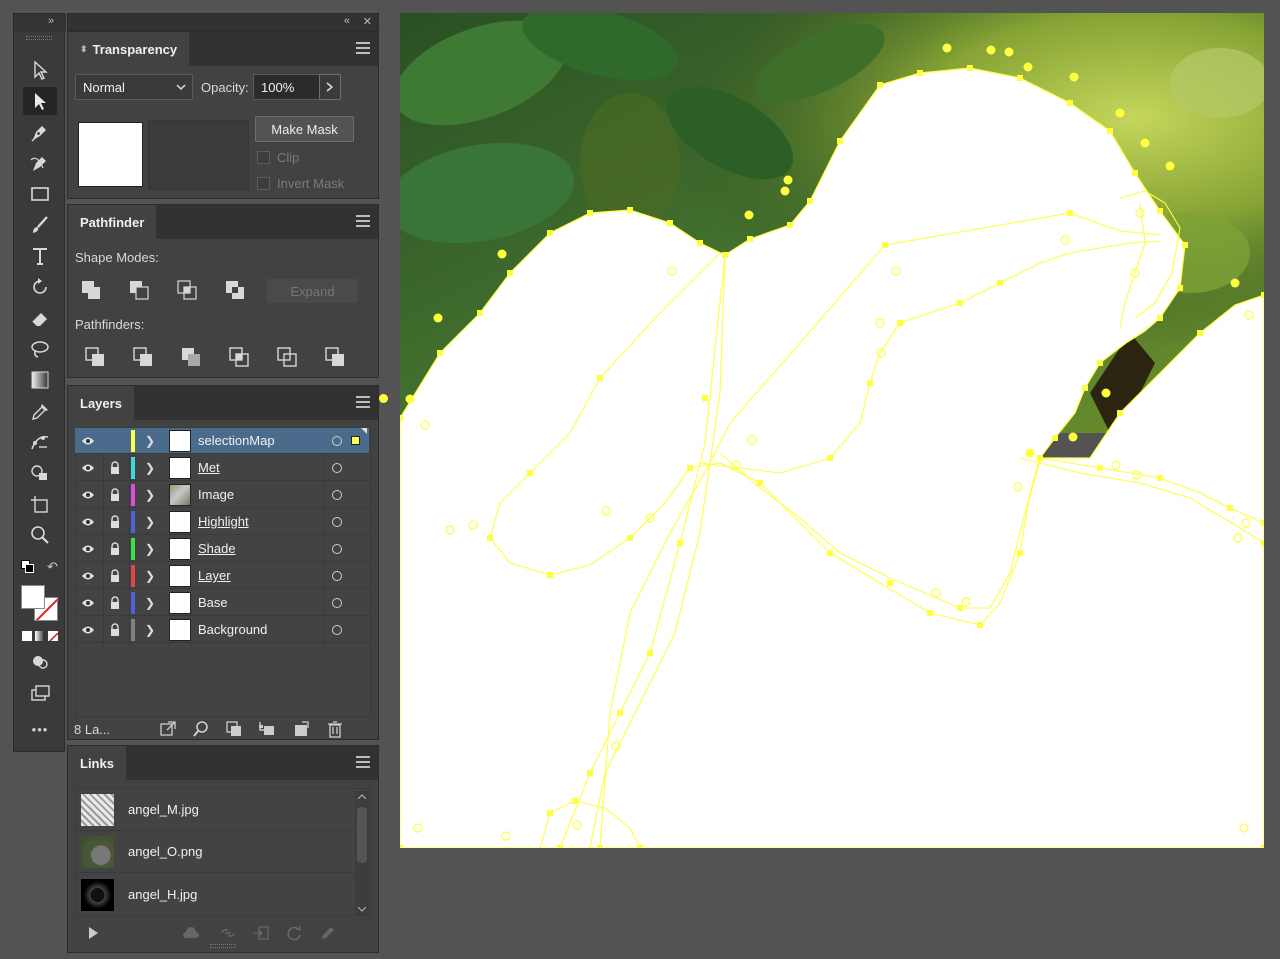 Image resolution: width=1280 pixels, height=959 pixels. Describe the element at coordinates (347, 21) in the screenshot. I see `dock-collapse-button: «` at that location.